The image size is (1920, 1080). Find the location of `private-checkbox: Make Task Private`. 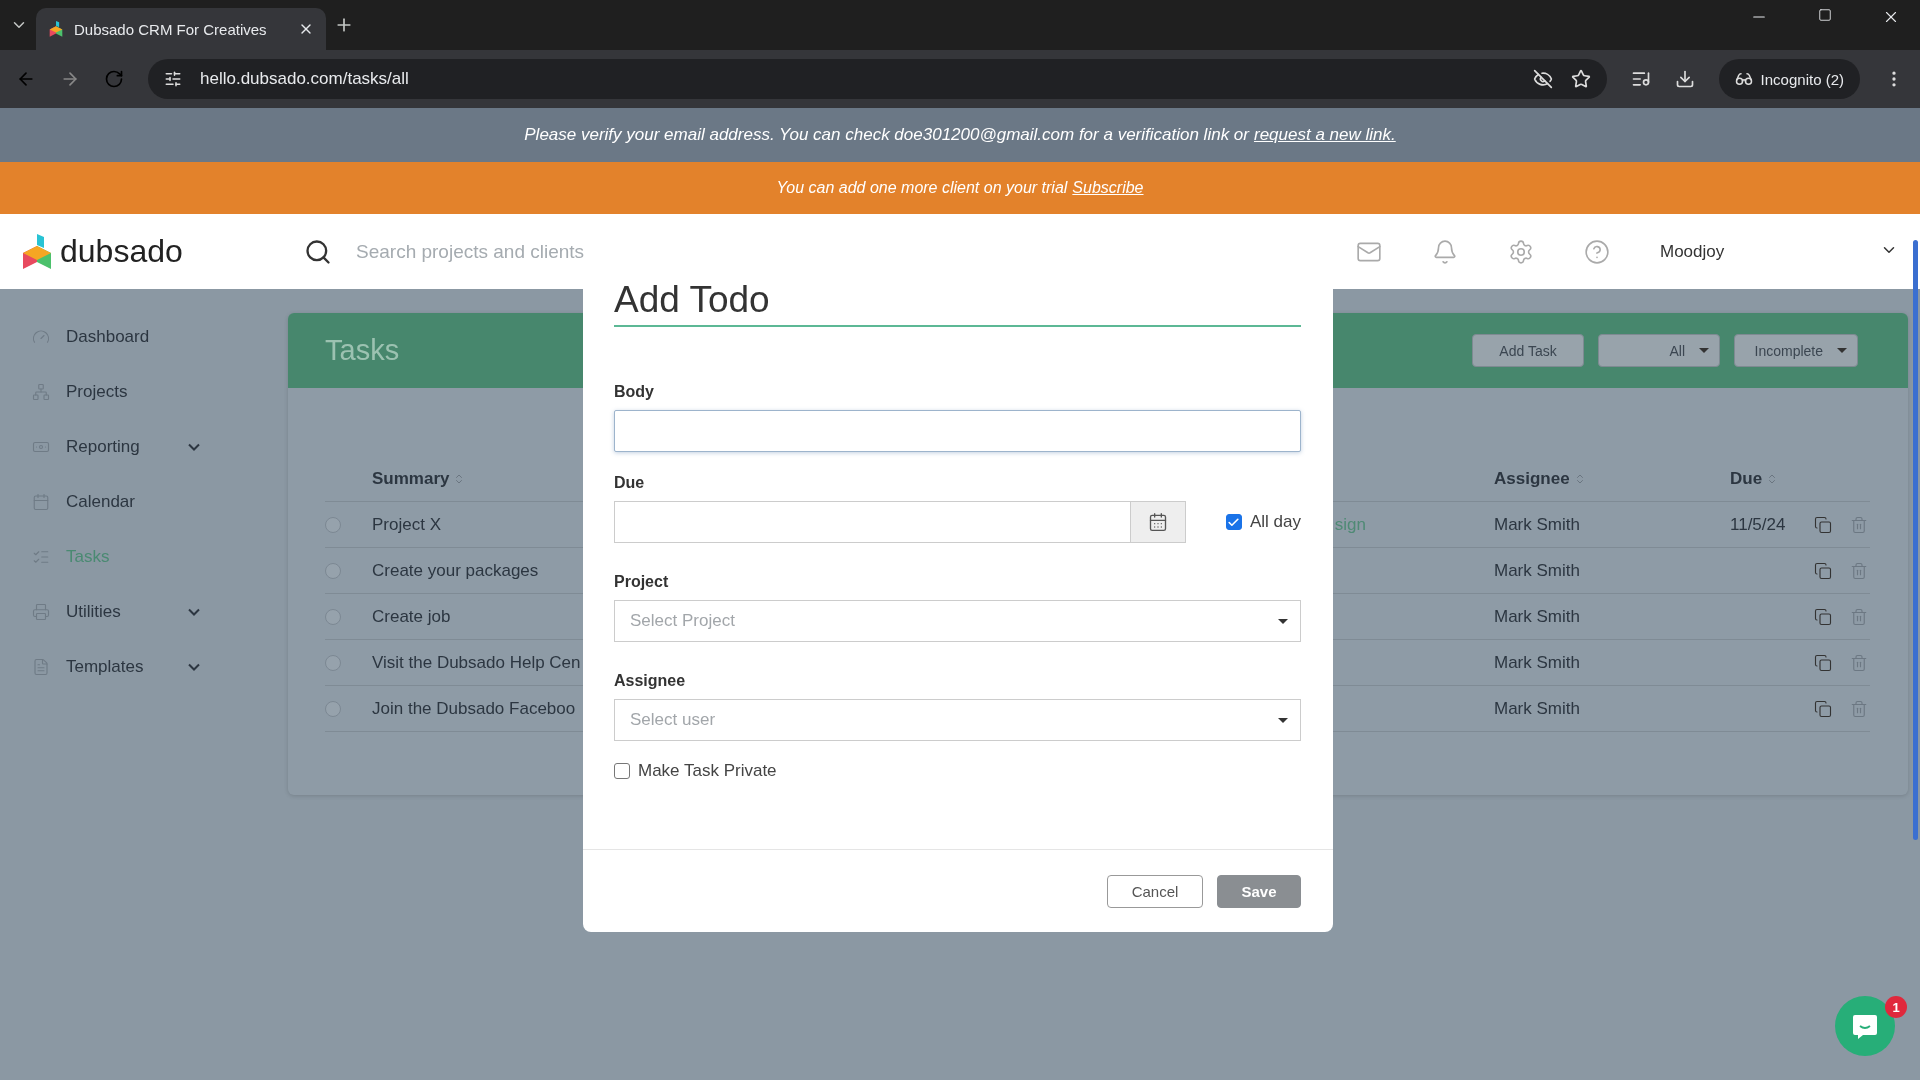

private-checkbox: Make Task Private is located at coordinates (695, 771).